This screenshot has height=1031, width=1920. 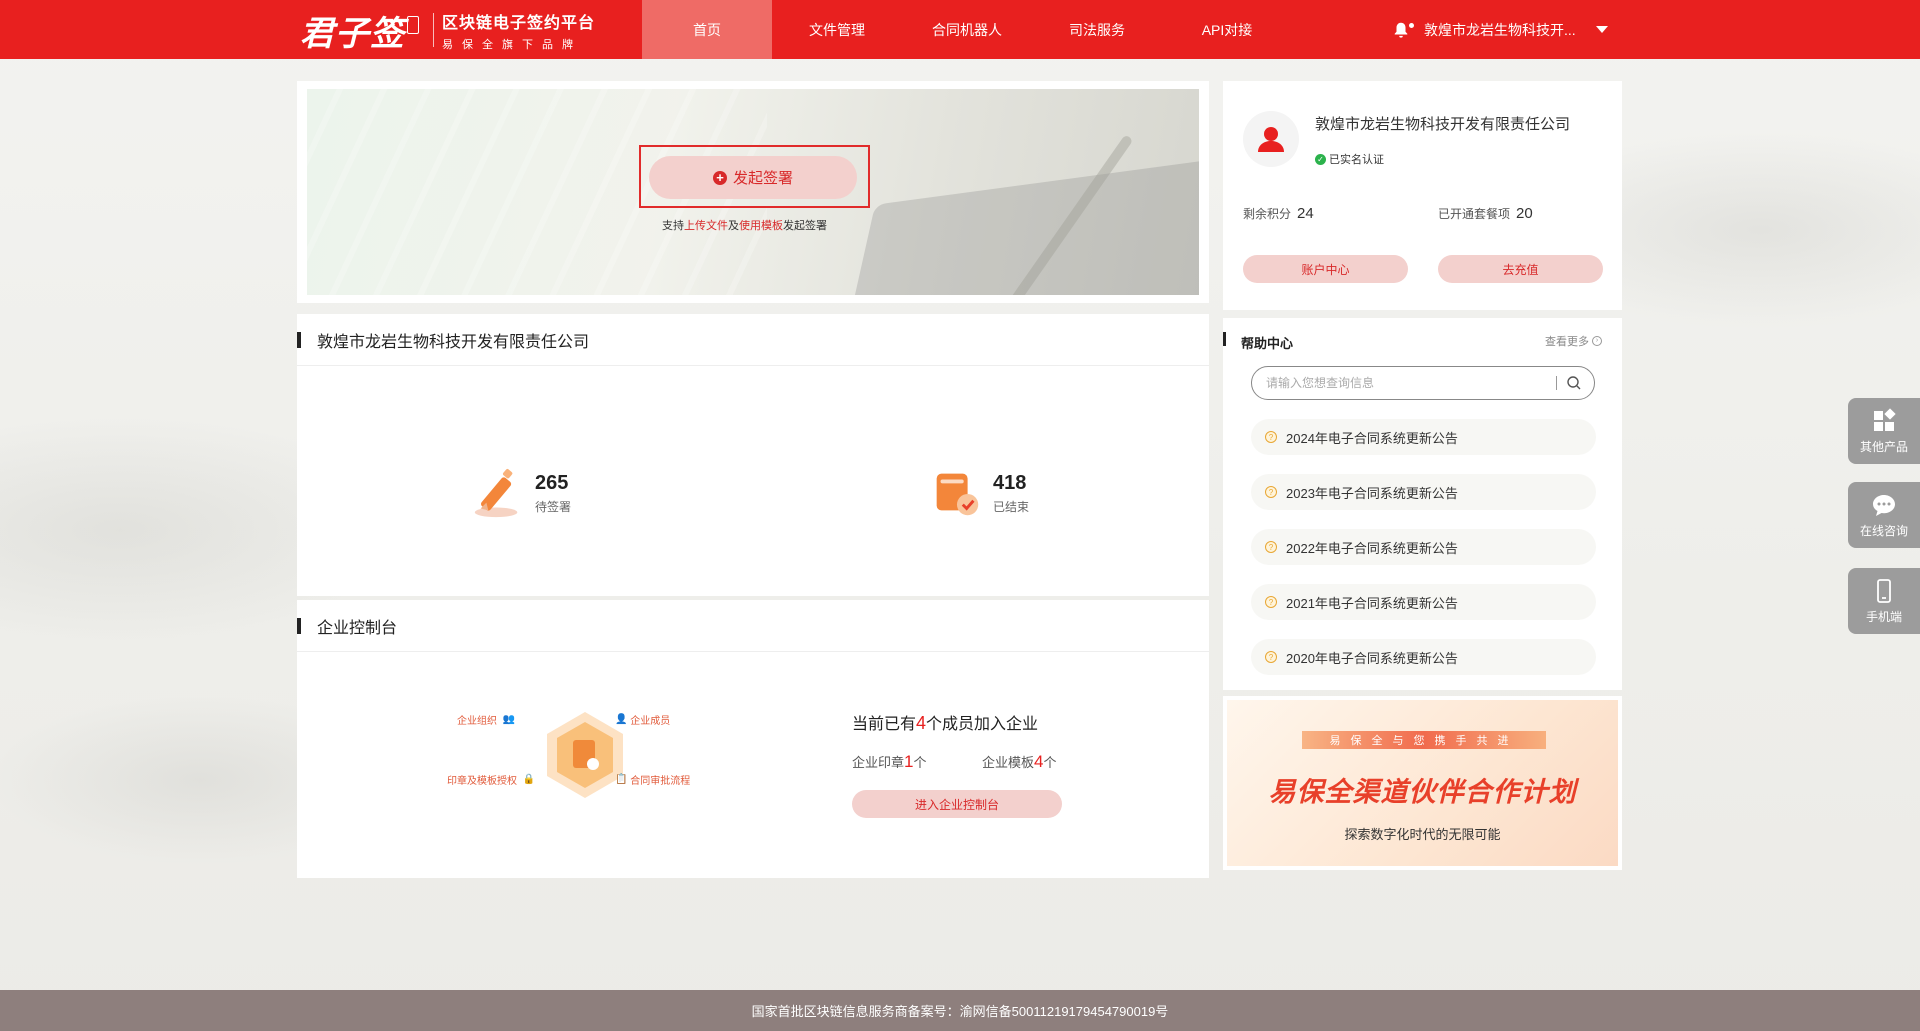 What do you see at coordinates (1011, 506) in the screenshot?
I see `finished-label: 已结束` at bounding box center [1011, 506].